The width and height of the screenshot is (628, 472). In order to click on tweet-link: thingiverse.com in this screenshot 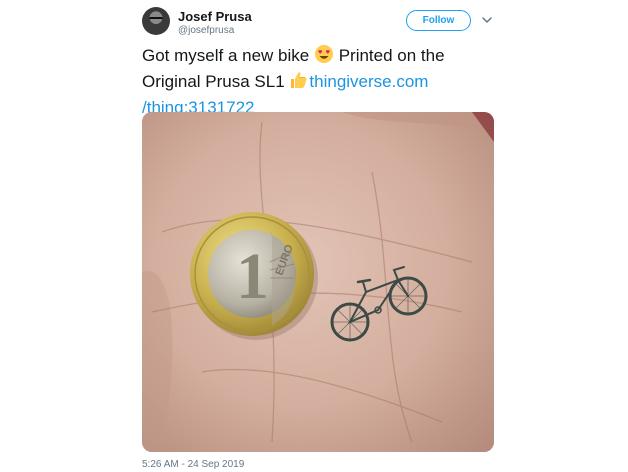, I will do `click(368, 81)`.